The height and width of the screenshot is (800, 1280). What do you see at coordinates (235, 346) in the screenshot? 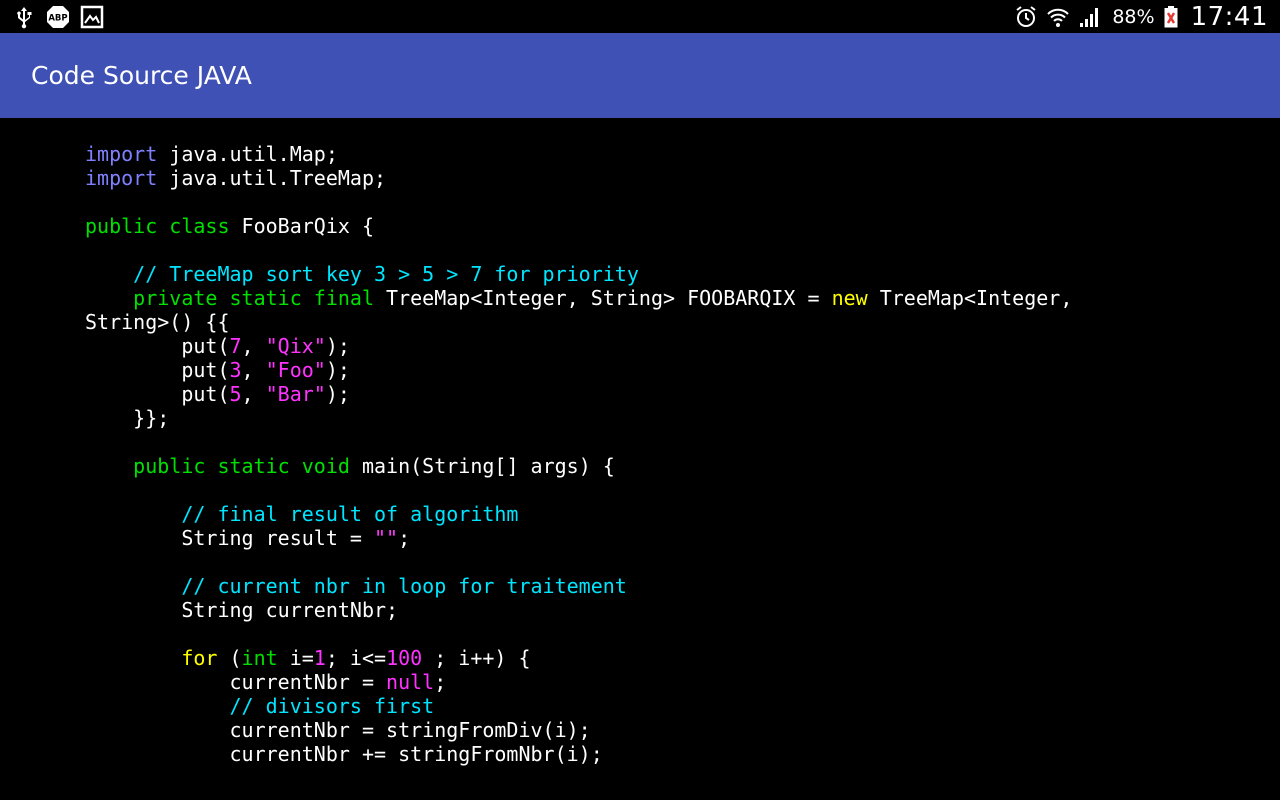
I see `code-token-literal: 7` at bounding box center [235, 346].